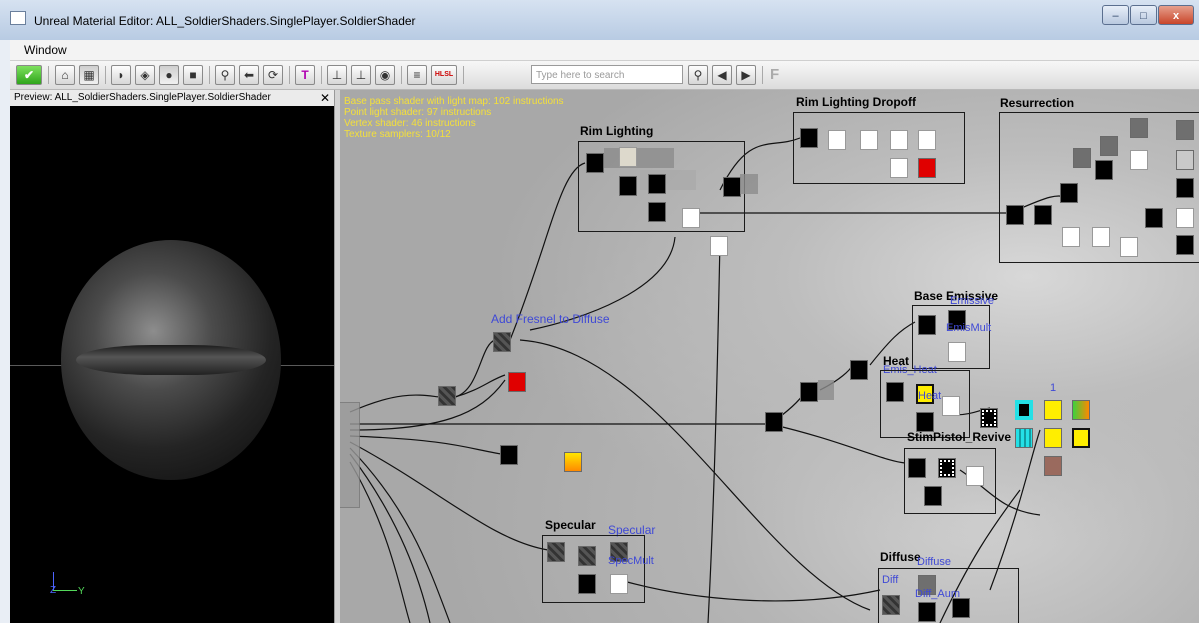  Describe the element at coordinates (325, 98) in the screenshot. I see `close-icon: ✕` at that location.